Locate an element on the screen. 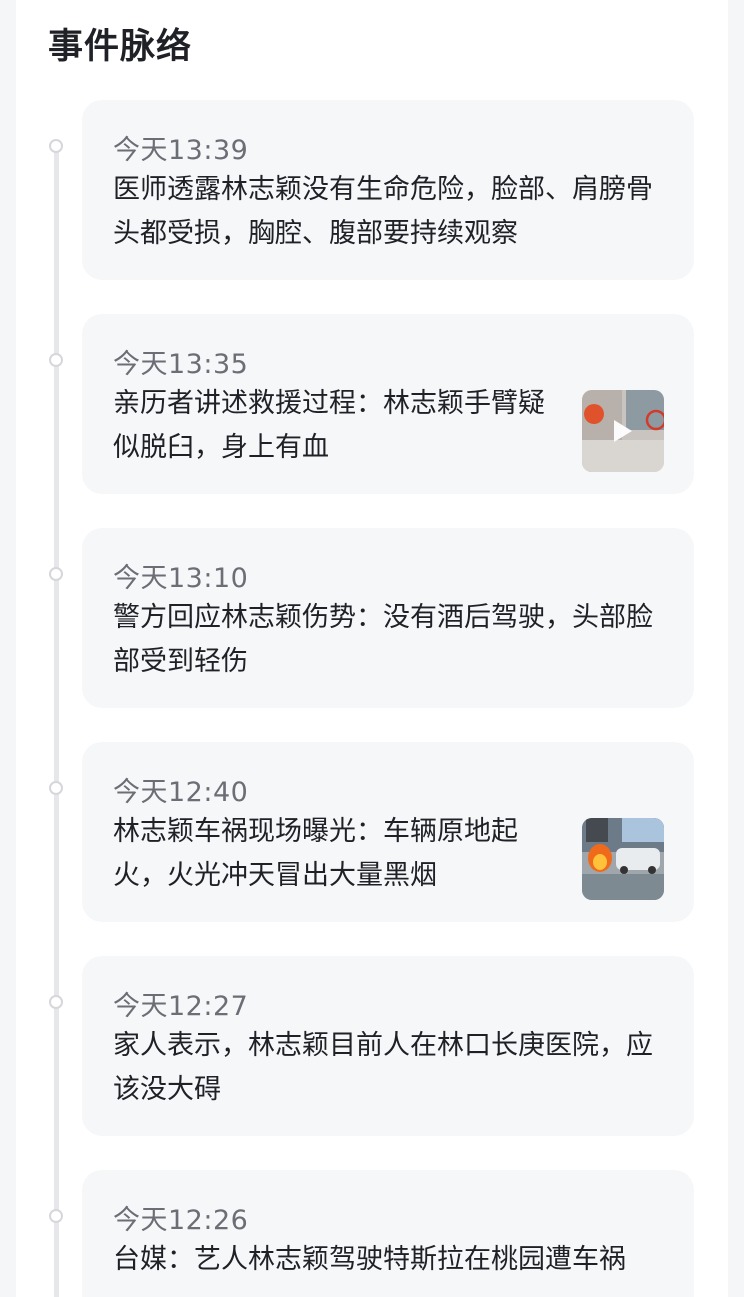 The height and width of the screenshot is (1297, 744). timeline-line is located at coordinates (56, 722).